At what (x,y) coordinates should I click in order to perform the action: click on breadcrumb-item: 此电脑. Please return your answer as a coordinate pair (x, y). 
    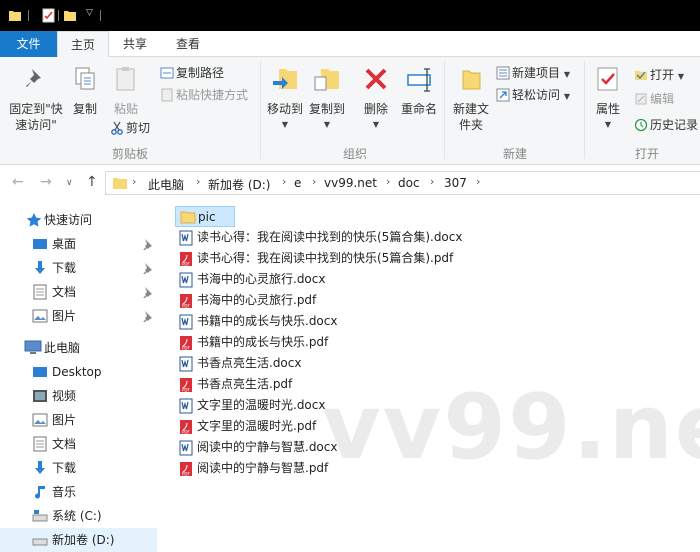
    Looking at the image, I should click on (166, 184).